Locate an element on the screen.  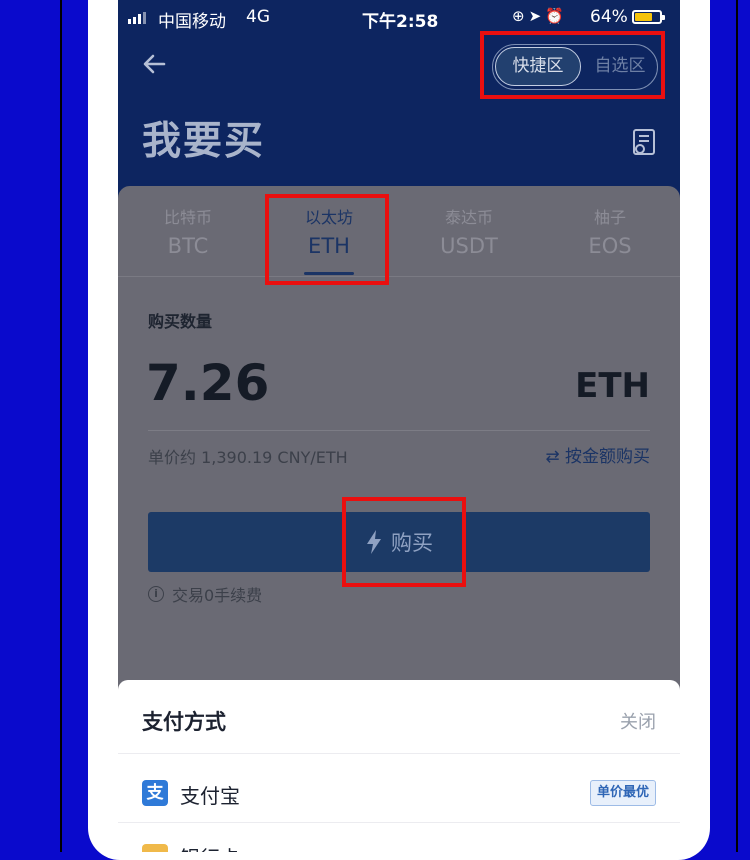
battery-percent: 64% is located at coordinates (609, 17).